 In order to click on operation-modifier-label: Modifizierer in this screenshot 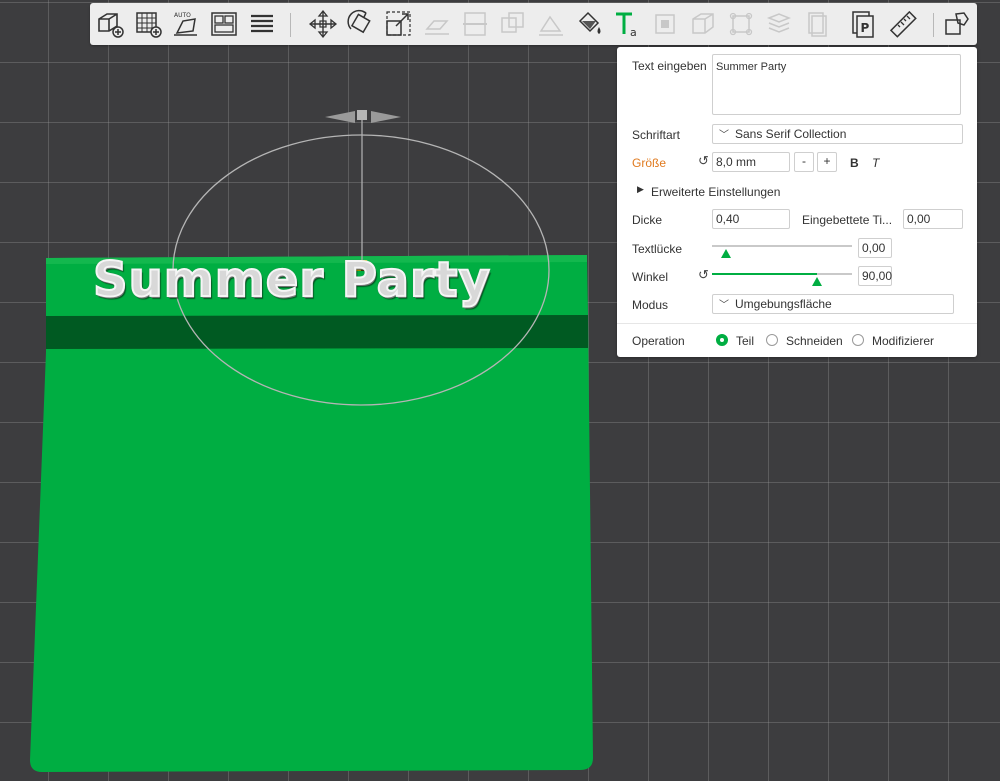, I will do `click(903, 341)`.